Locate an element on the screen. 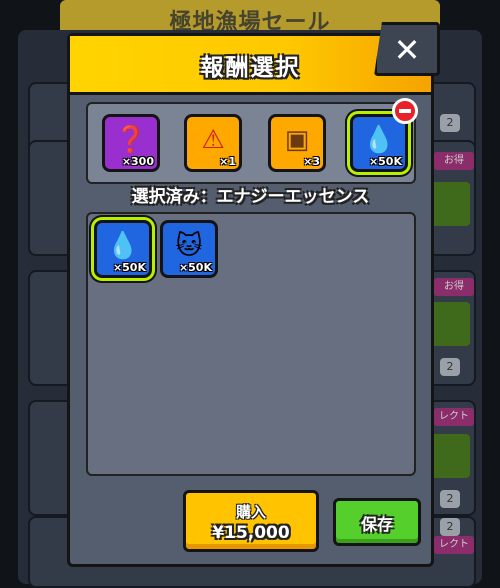  reward-slot-mystery: ❓ ×300 is located at coordinates (131, 143).